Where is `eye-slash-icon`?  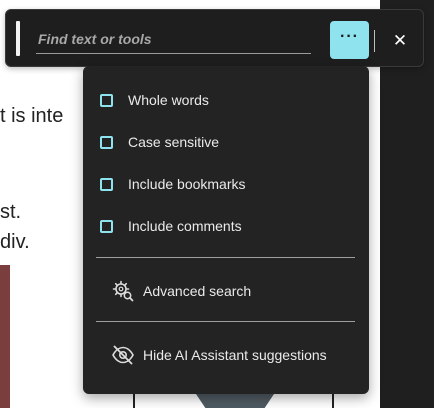
eye-slash-icon is located at coordinates (123, 355).